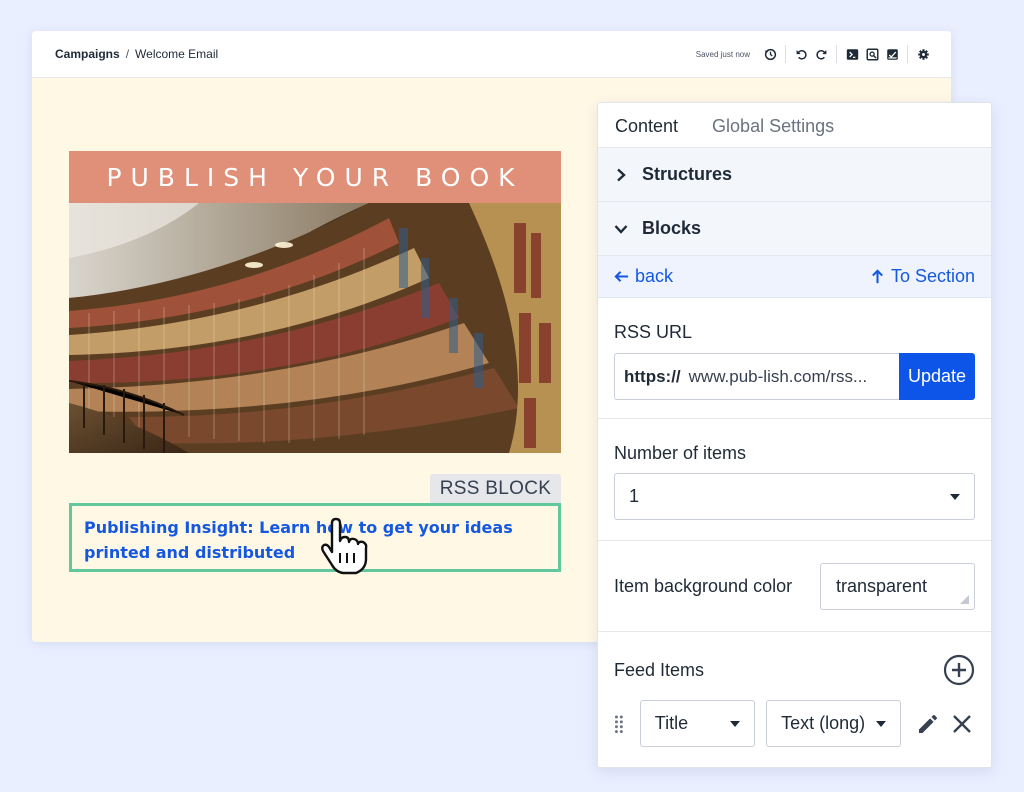 The width and height of the screenshot is (1024, 792). I want to click on hand-pointer-cursor-icon, so click(344, 546).